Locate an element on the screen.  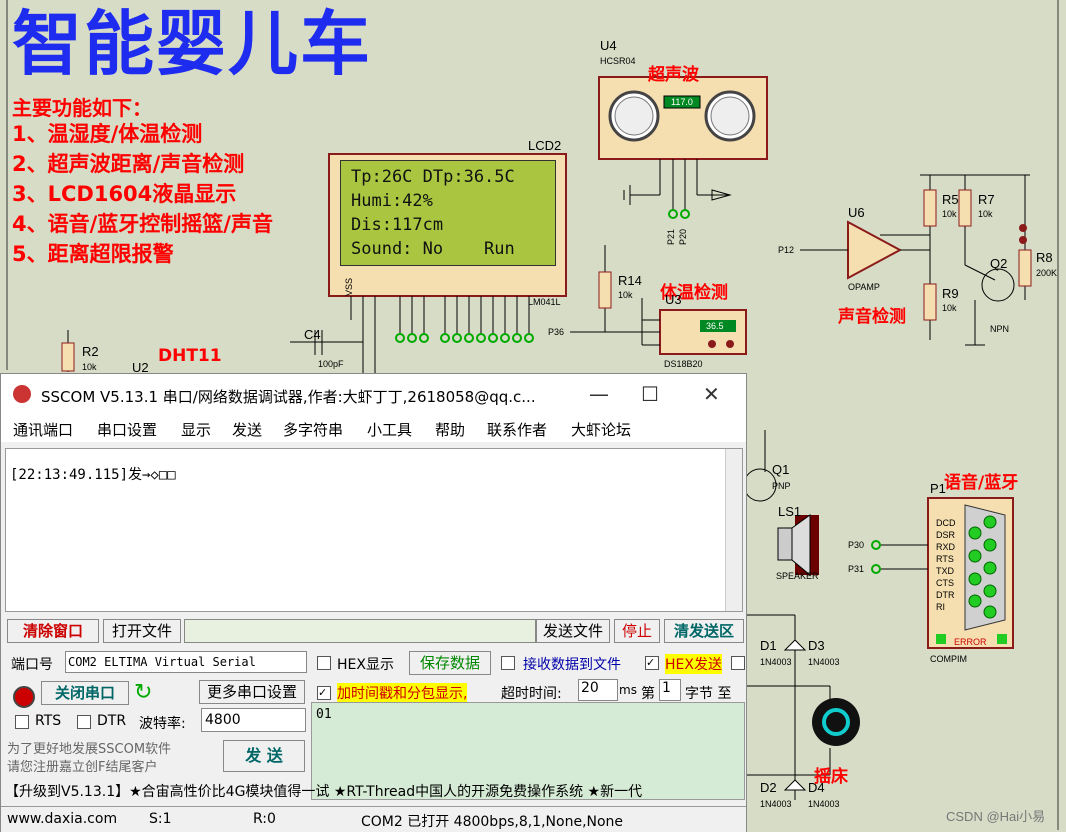
feature-1: 1、温湿度/体温检测 is located at coordinates (107, 134).